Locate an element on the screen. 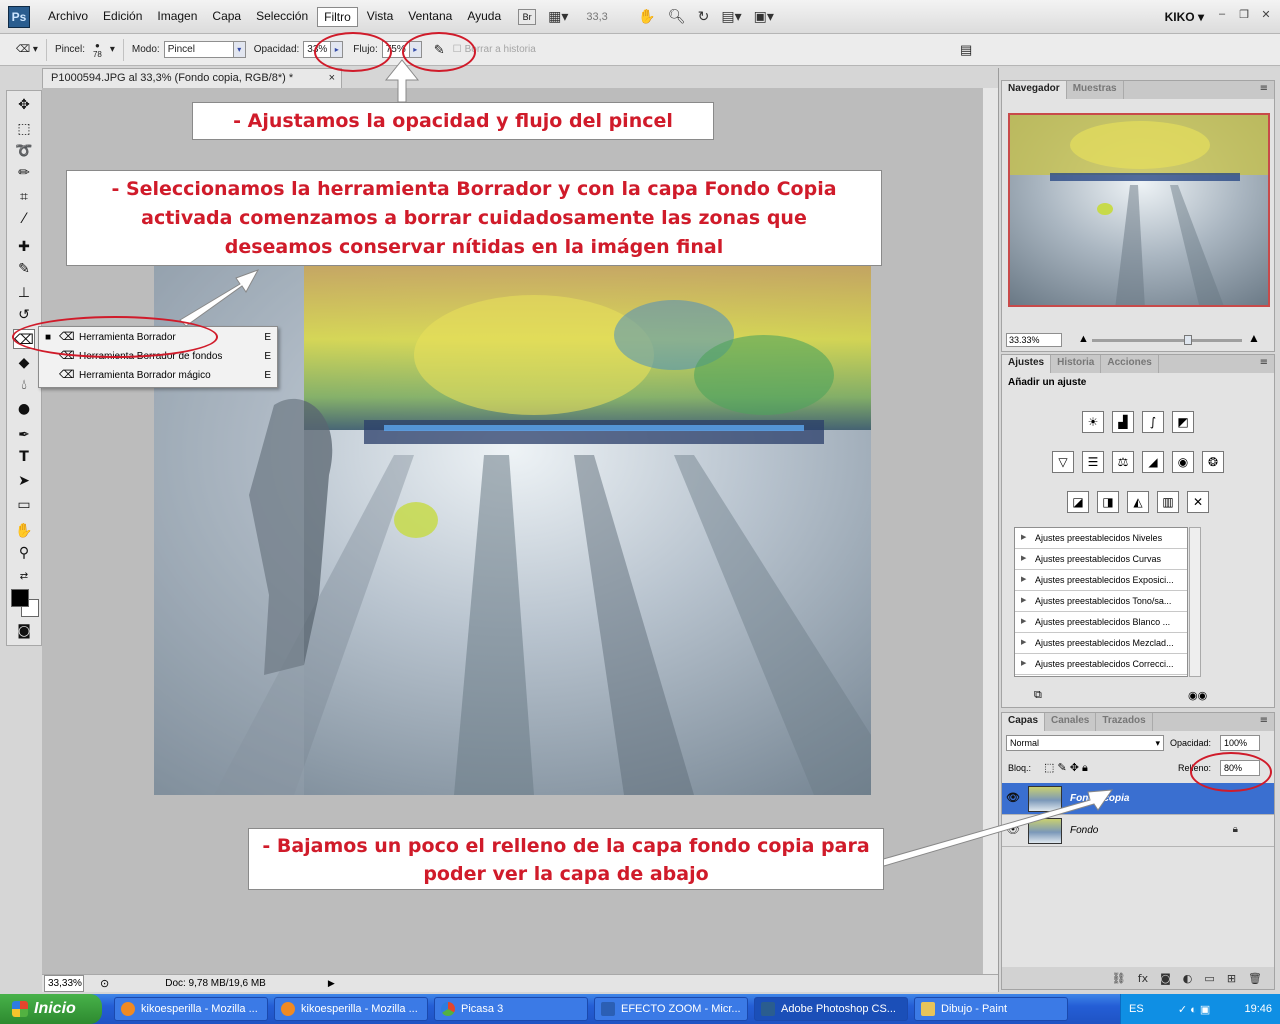 The height and width of the screenshot is (1024, 1280). healing-brush-tool-icon: ✚ is located at coordinates (24, 247).